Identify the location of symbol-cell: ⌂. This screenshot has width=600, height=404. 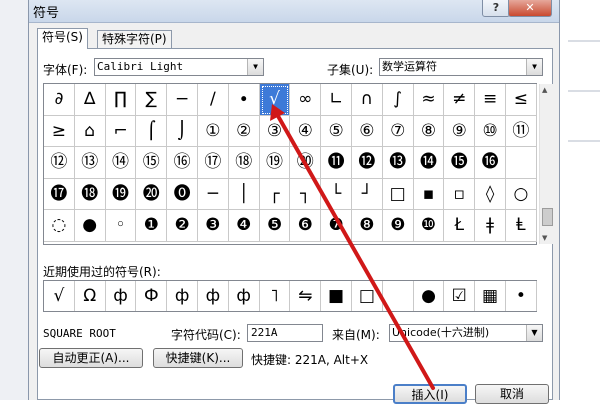
(90, 131).